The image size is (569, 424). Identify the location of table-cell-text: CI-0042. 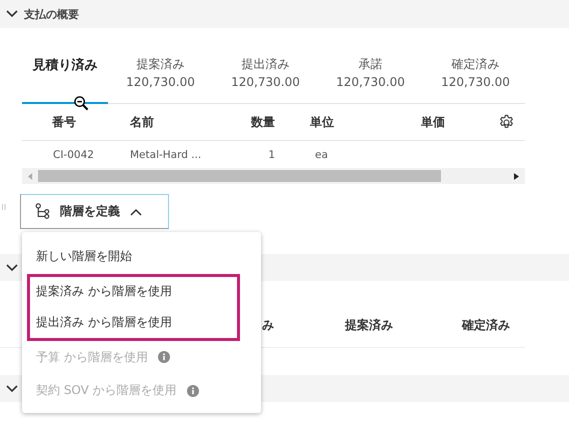
(73, 154).